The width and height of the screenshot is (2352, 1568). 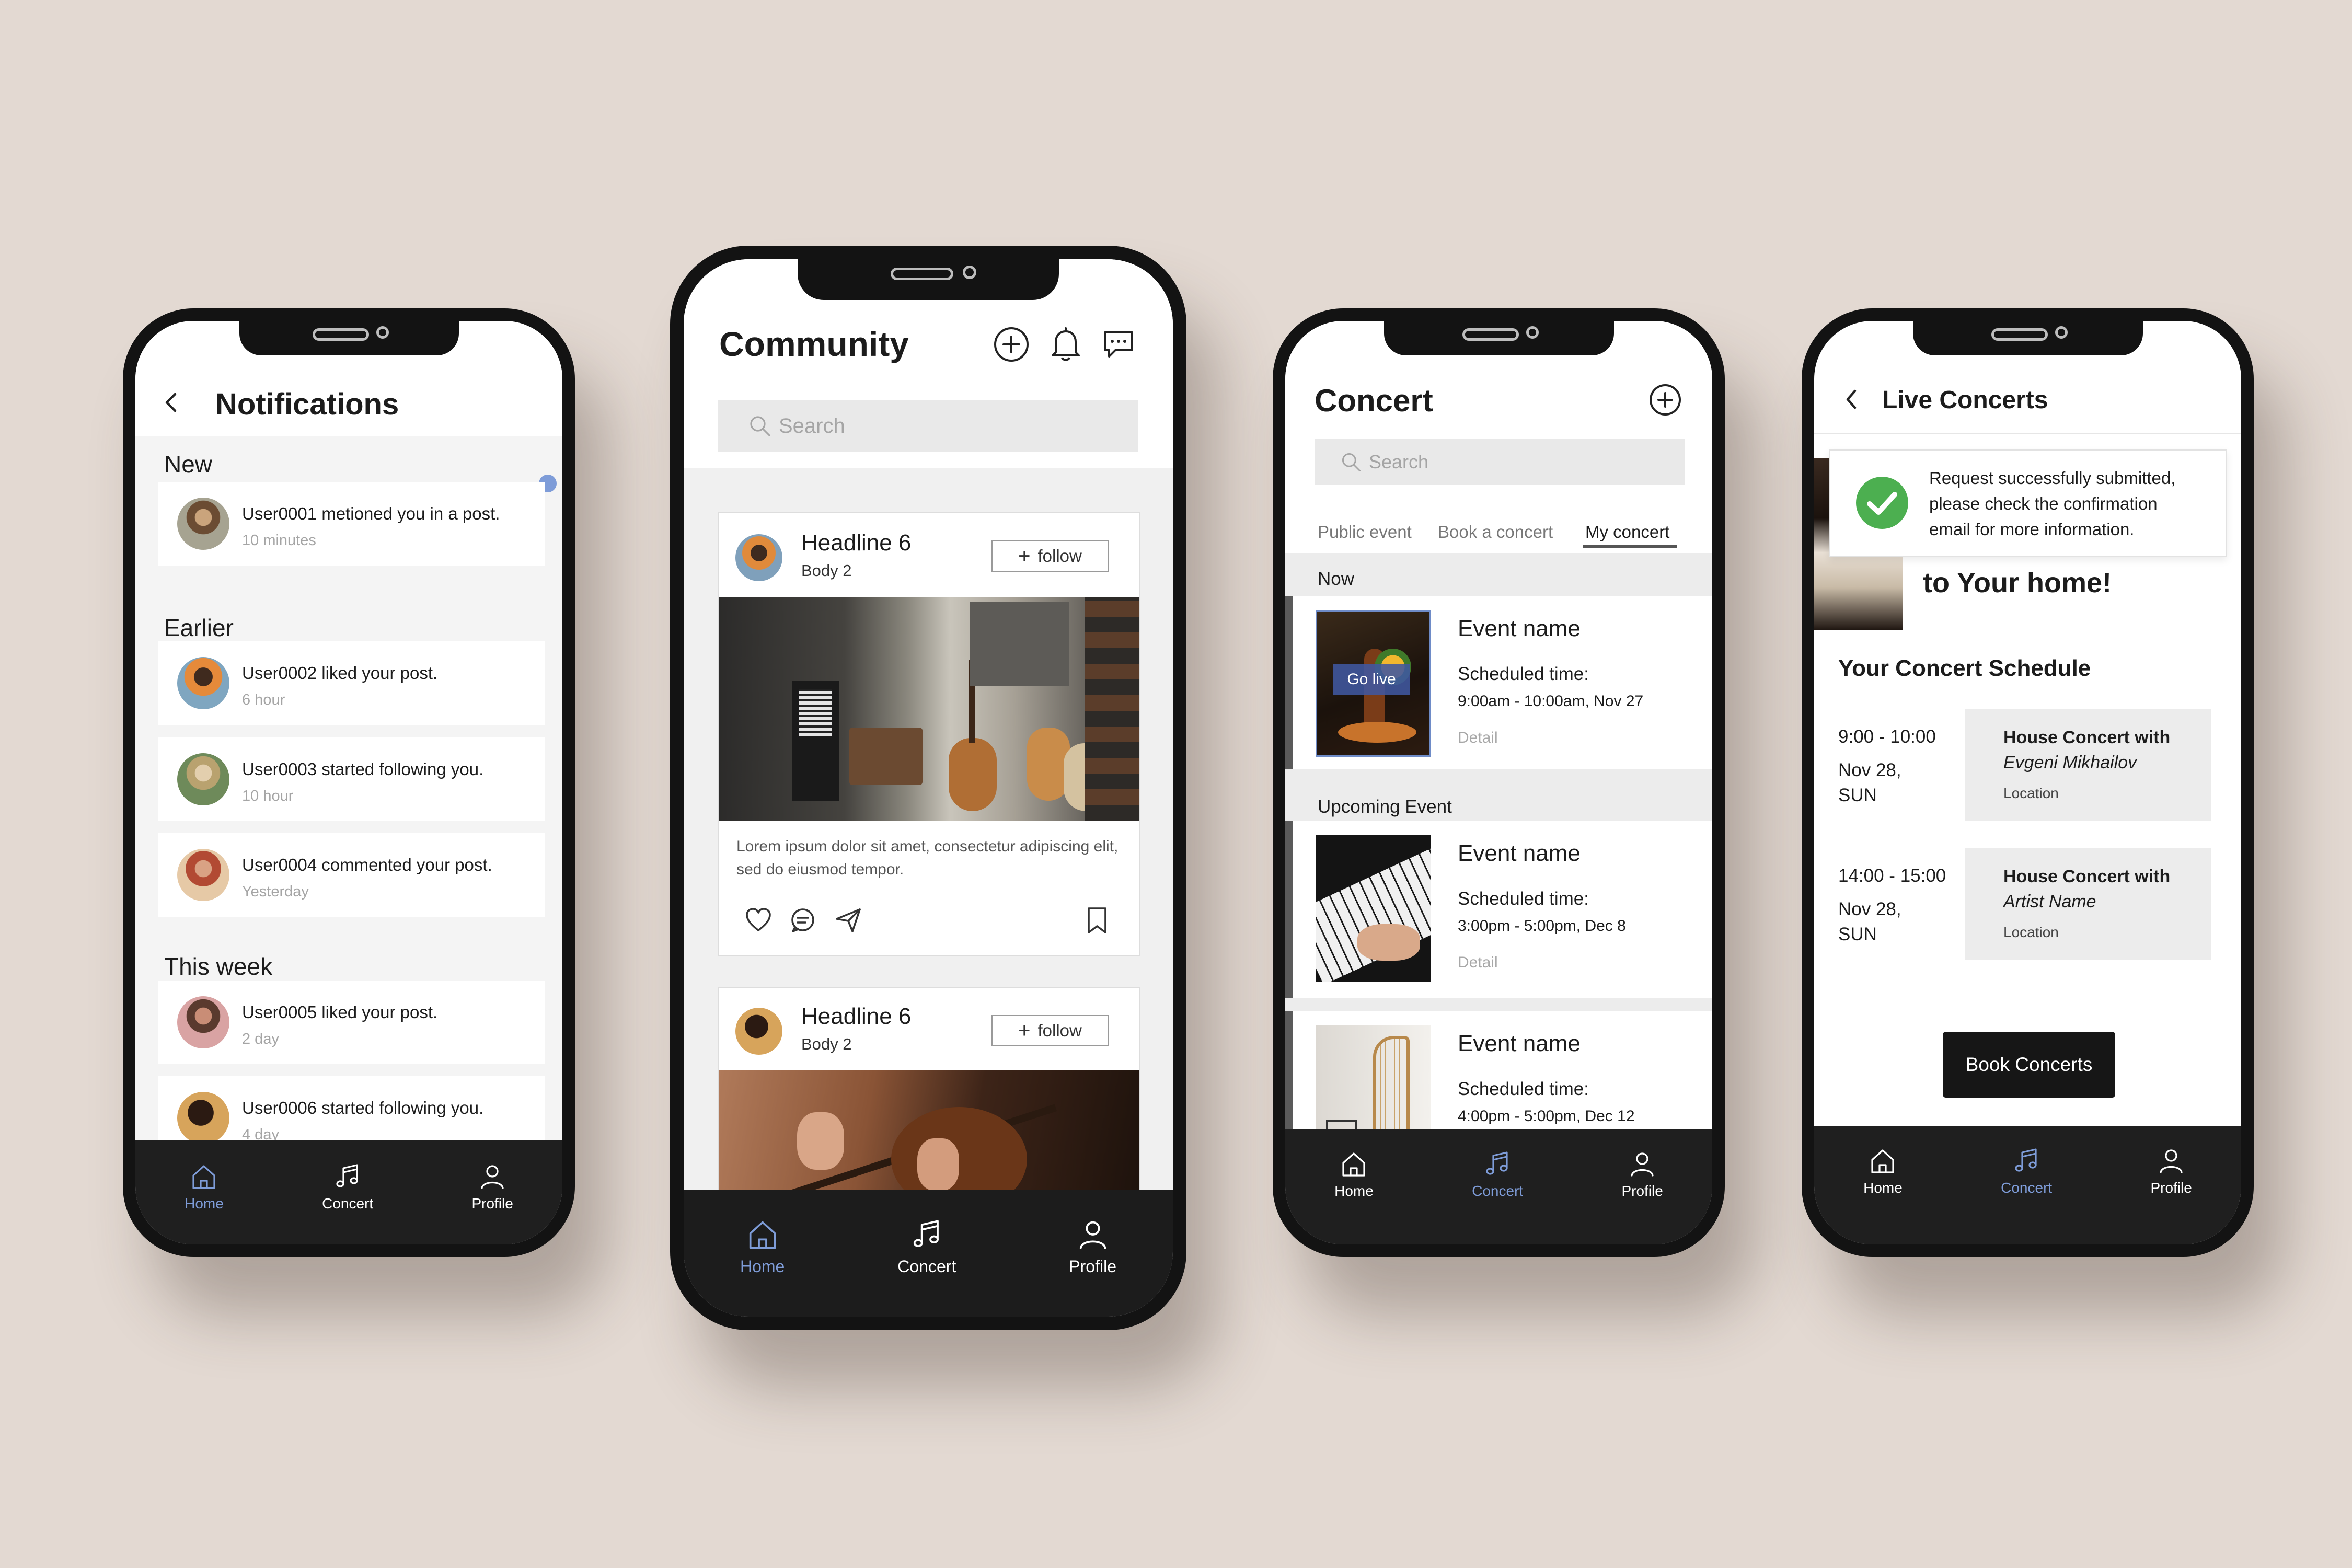 I want to click on username: User0005, so click(x=279, y=1012).